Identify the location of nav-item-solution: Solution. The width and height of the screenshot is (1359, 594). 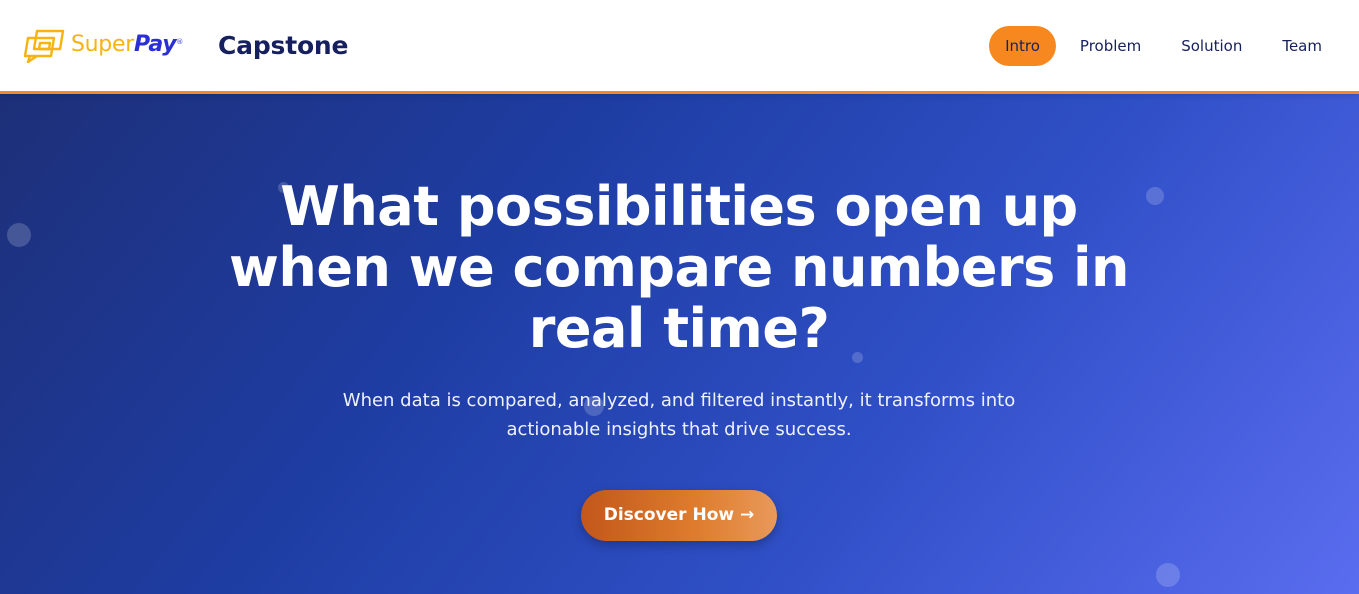
(1211, 46).